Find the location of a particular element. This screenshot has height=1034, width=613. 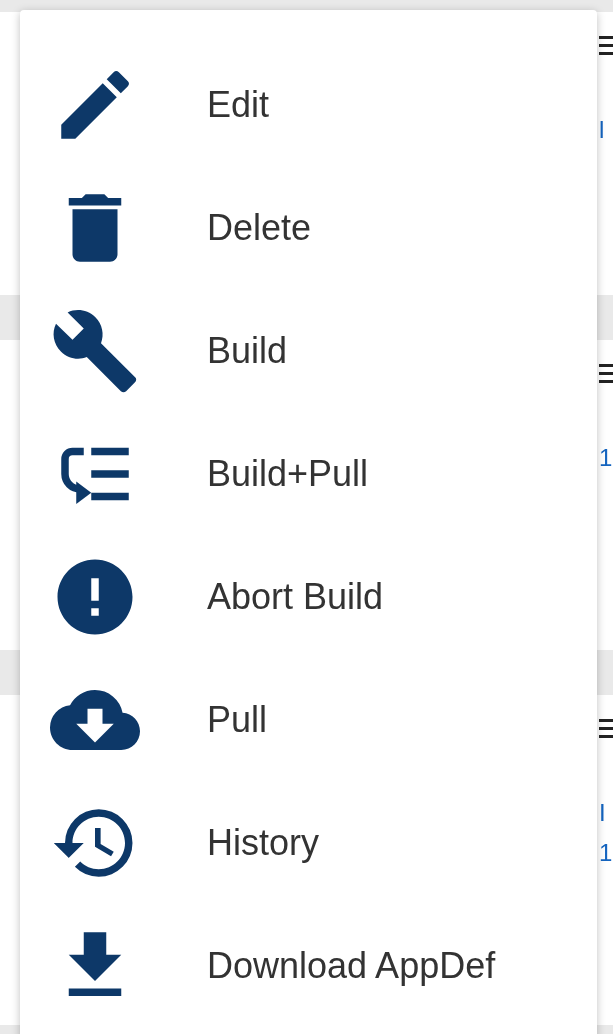

menu-item: Build+Pull is located at coordinates (308, 473).